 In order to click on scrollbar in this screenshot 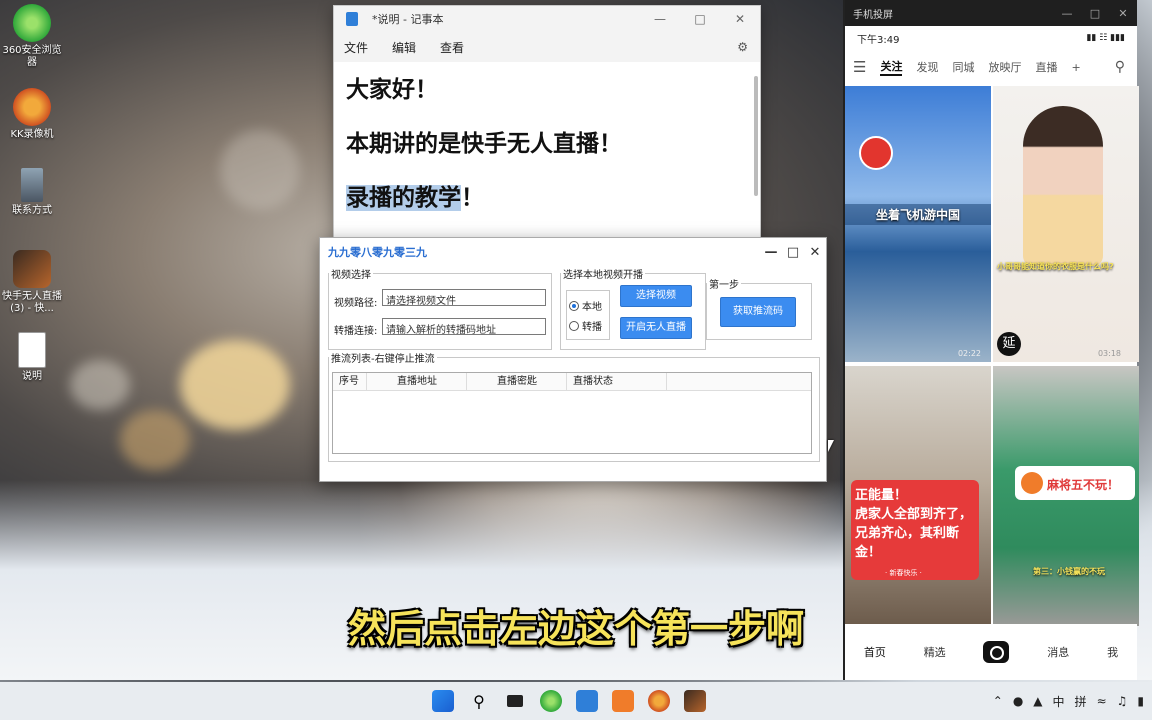, I will do `click(756, 136)`.